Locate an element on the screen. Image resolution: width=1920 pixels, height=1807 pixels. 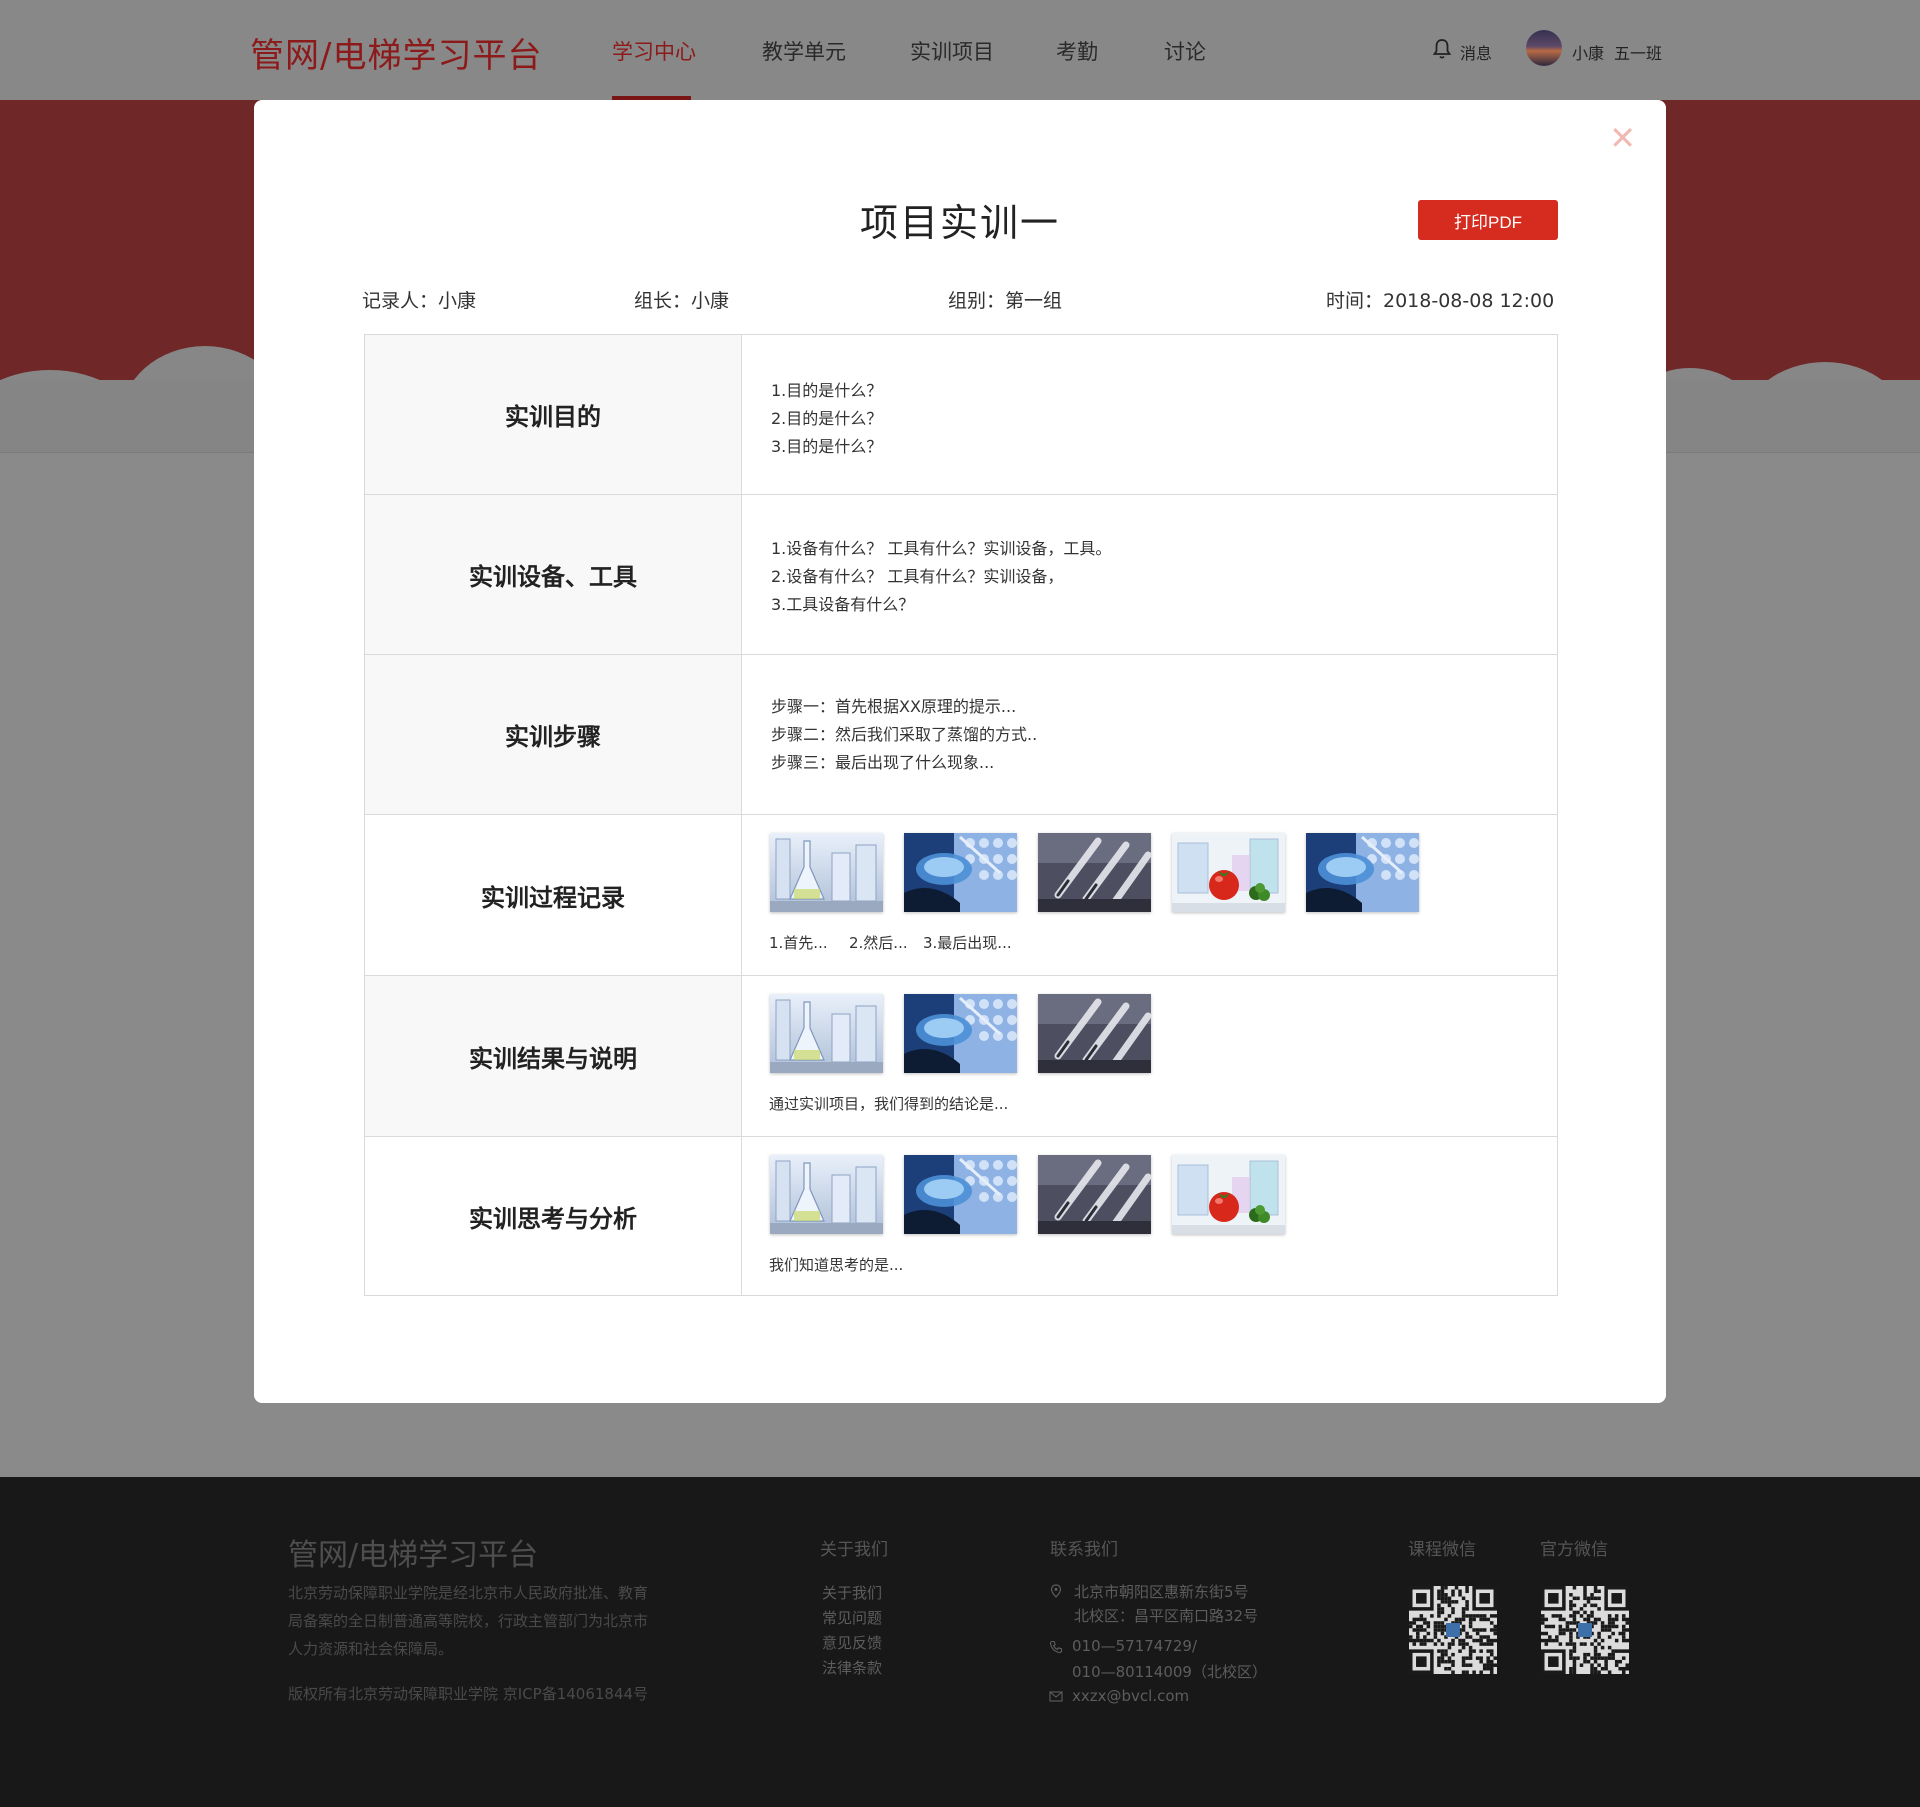
mail-icon is located at coordinates (1056, 1696).